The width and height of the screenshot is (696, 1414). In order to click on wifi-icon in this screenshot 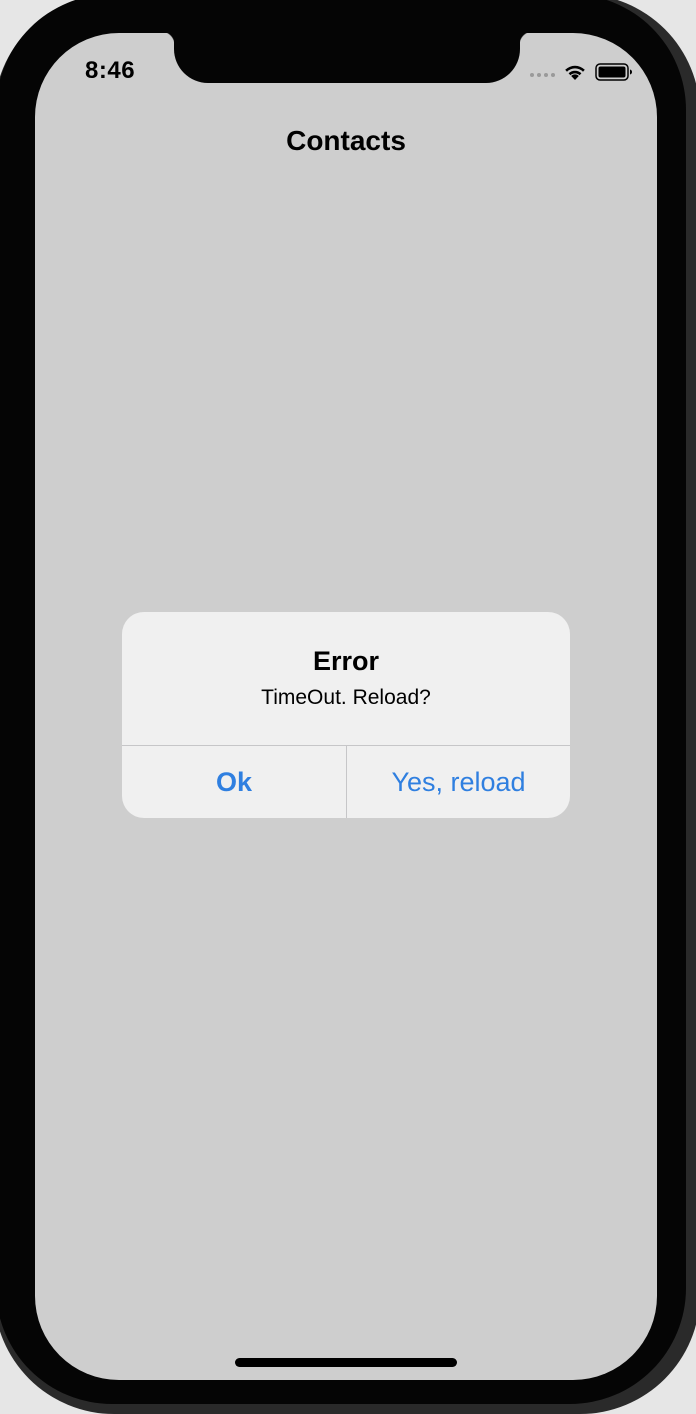, I will do `click(575, 72)`.